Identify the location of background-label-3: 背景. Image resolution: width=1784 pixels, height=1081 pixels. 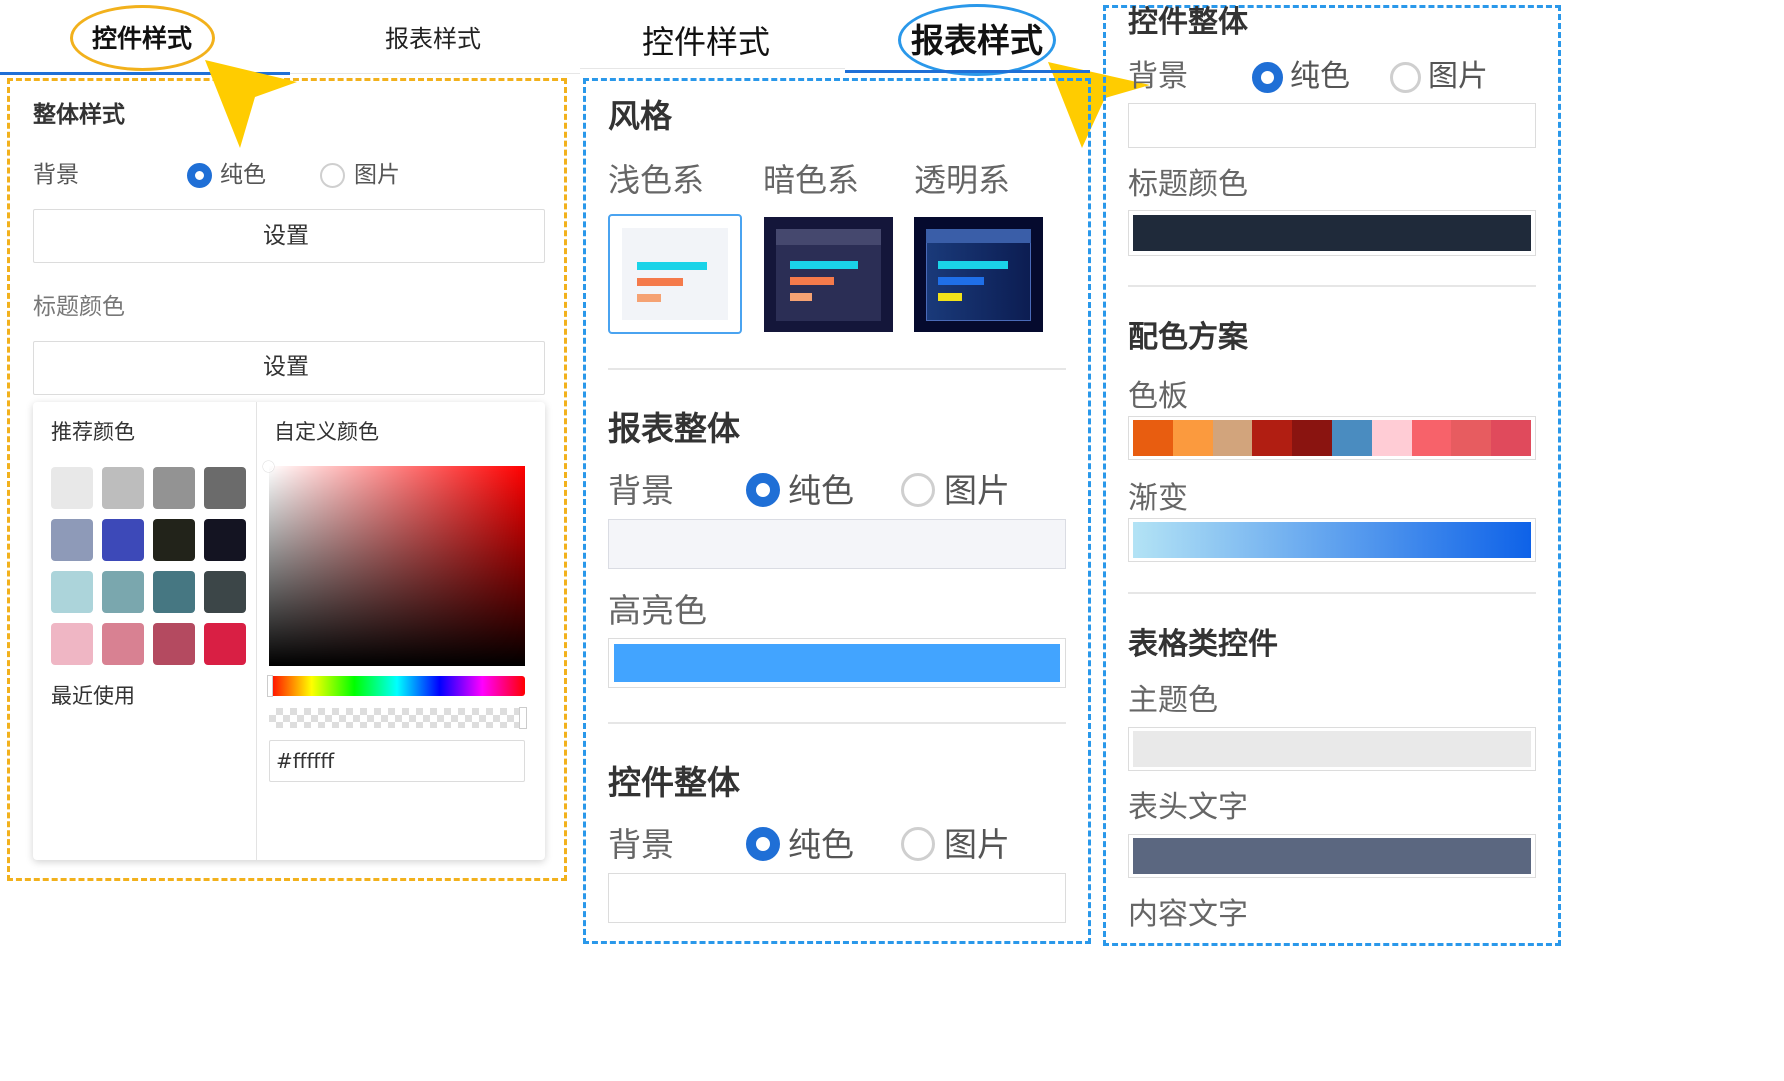
(1158, 76).